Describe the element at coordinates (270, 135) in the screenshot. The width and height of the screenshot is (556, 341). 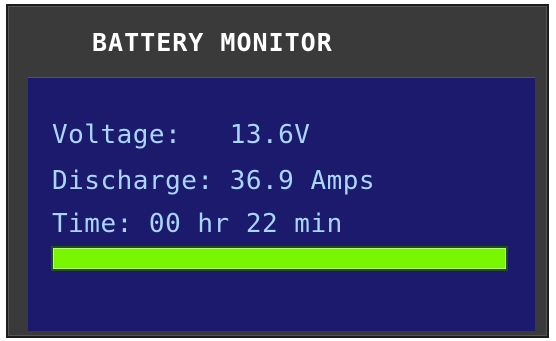
I see `voltage-value: 13.6V` at that location.